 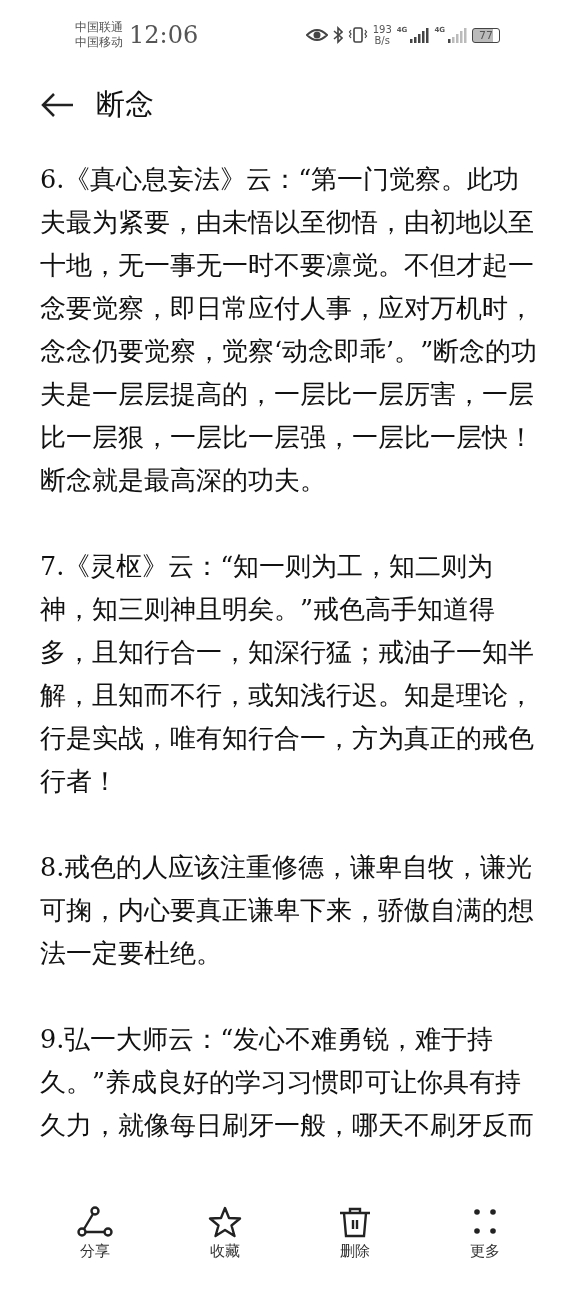 What do you see at coordinates (125, 104) in the screenshot?
I see `page-title: 断念` at bounding box center [125, 104].